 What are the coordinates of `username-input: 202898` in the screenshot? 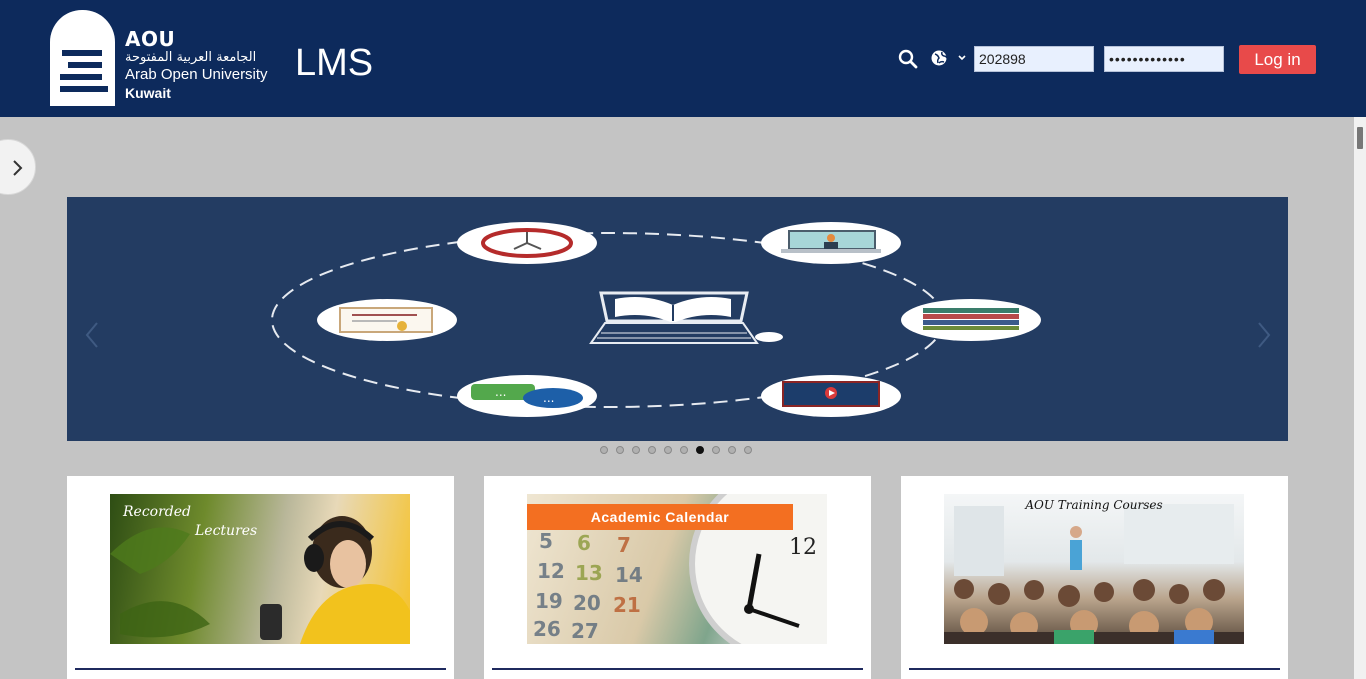 It's located at (1034, 59).